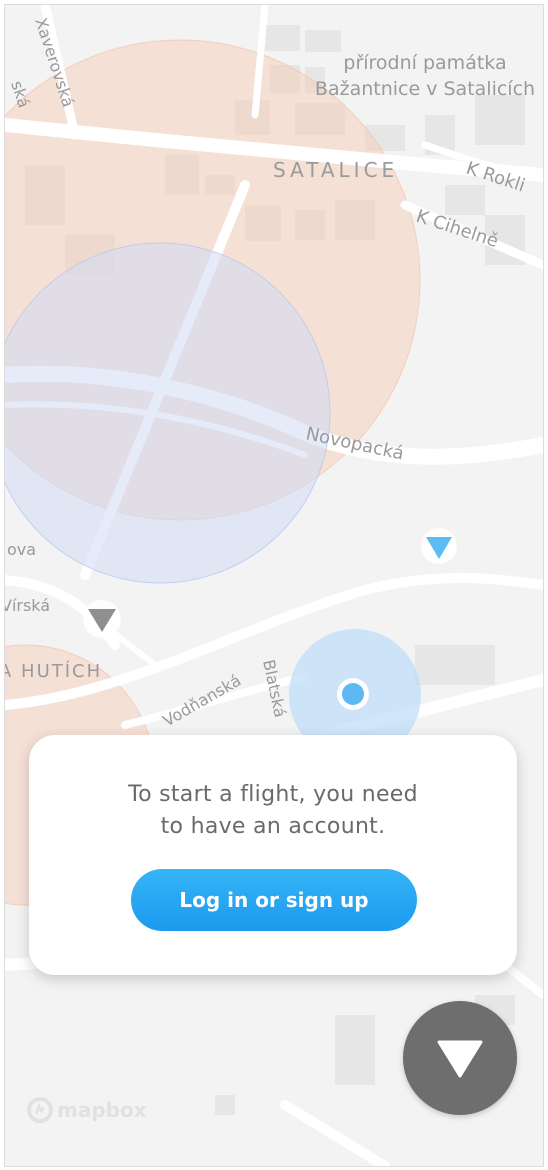 The width and height of the screenshot is (548, 1170). What do you see at coordinates (102, 619) in the screenshot?
I see `drone-marker-inactive` at bounding box center [102, 619].